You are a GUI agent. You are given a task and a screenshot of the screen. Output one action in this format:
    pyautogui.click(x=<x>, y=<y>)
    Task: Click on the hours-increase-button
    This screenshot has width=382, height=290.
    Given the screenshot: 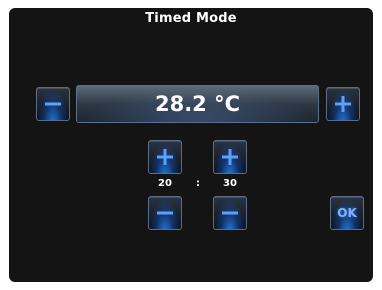 What is the action you would take?
    pyautogui.click(x=165, y=157)
    